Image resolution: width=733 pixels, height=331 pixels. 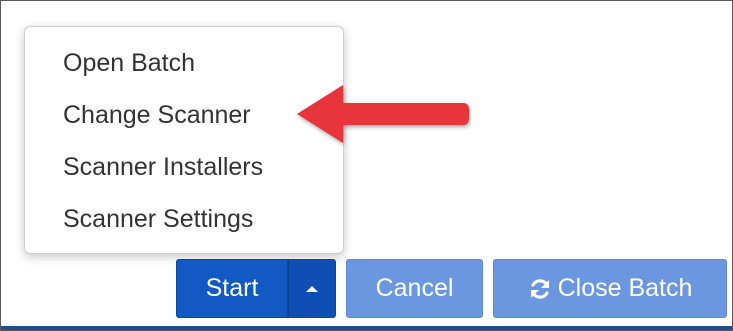 I want to click on menu-item-open-batch: Open Batch, so click(x=129, y=63).